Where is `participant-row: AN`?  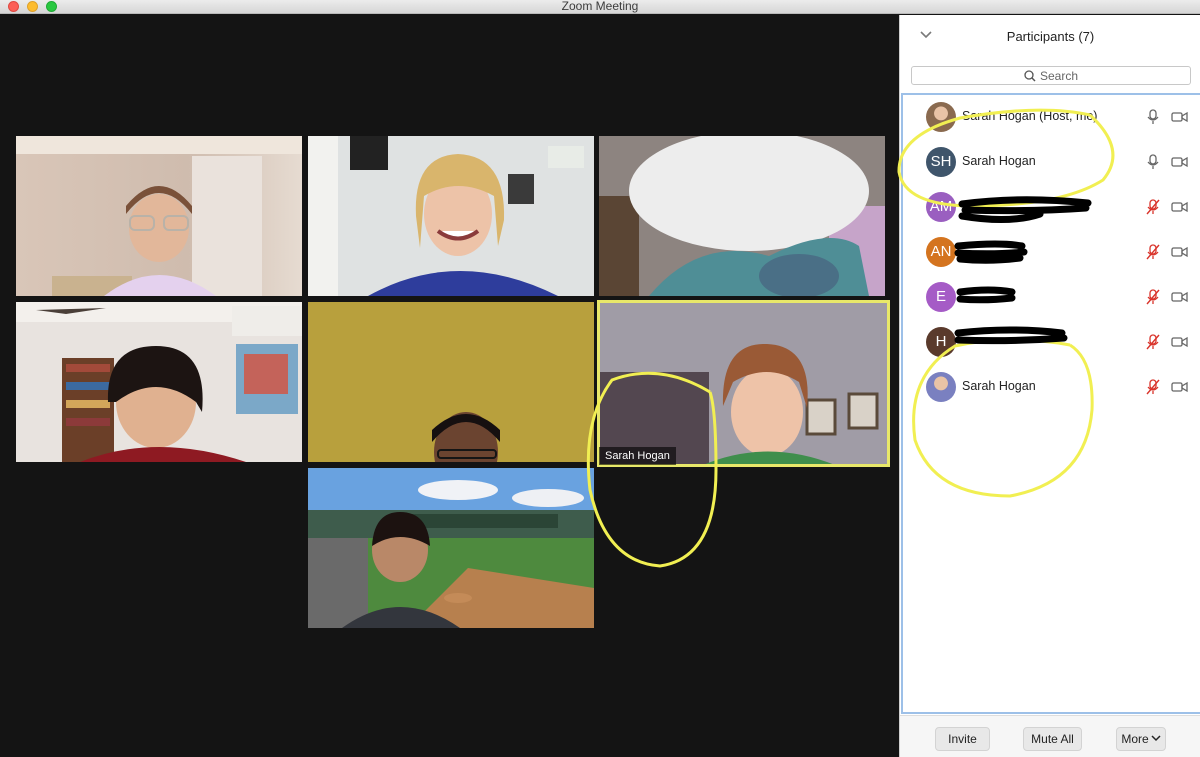
participant-row: AN is located at coordinates (1051, 252).